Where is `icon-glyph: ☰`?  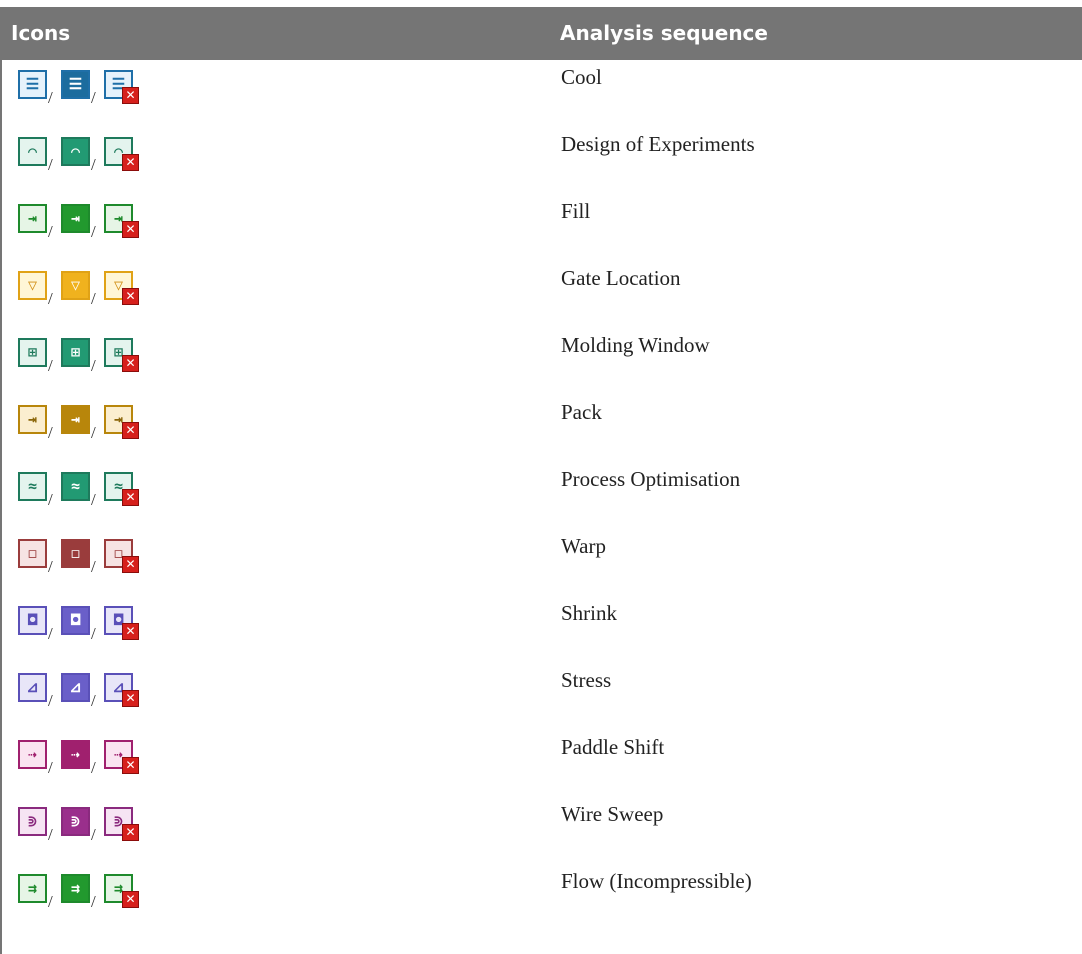
icon-glyph: ☰ is located at coordinates (75, 84).